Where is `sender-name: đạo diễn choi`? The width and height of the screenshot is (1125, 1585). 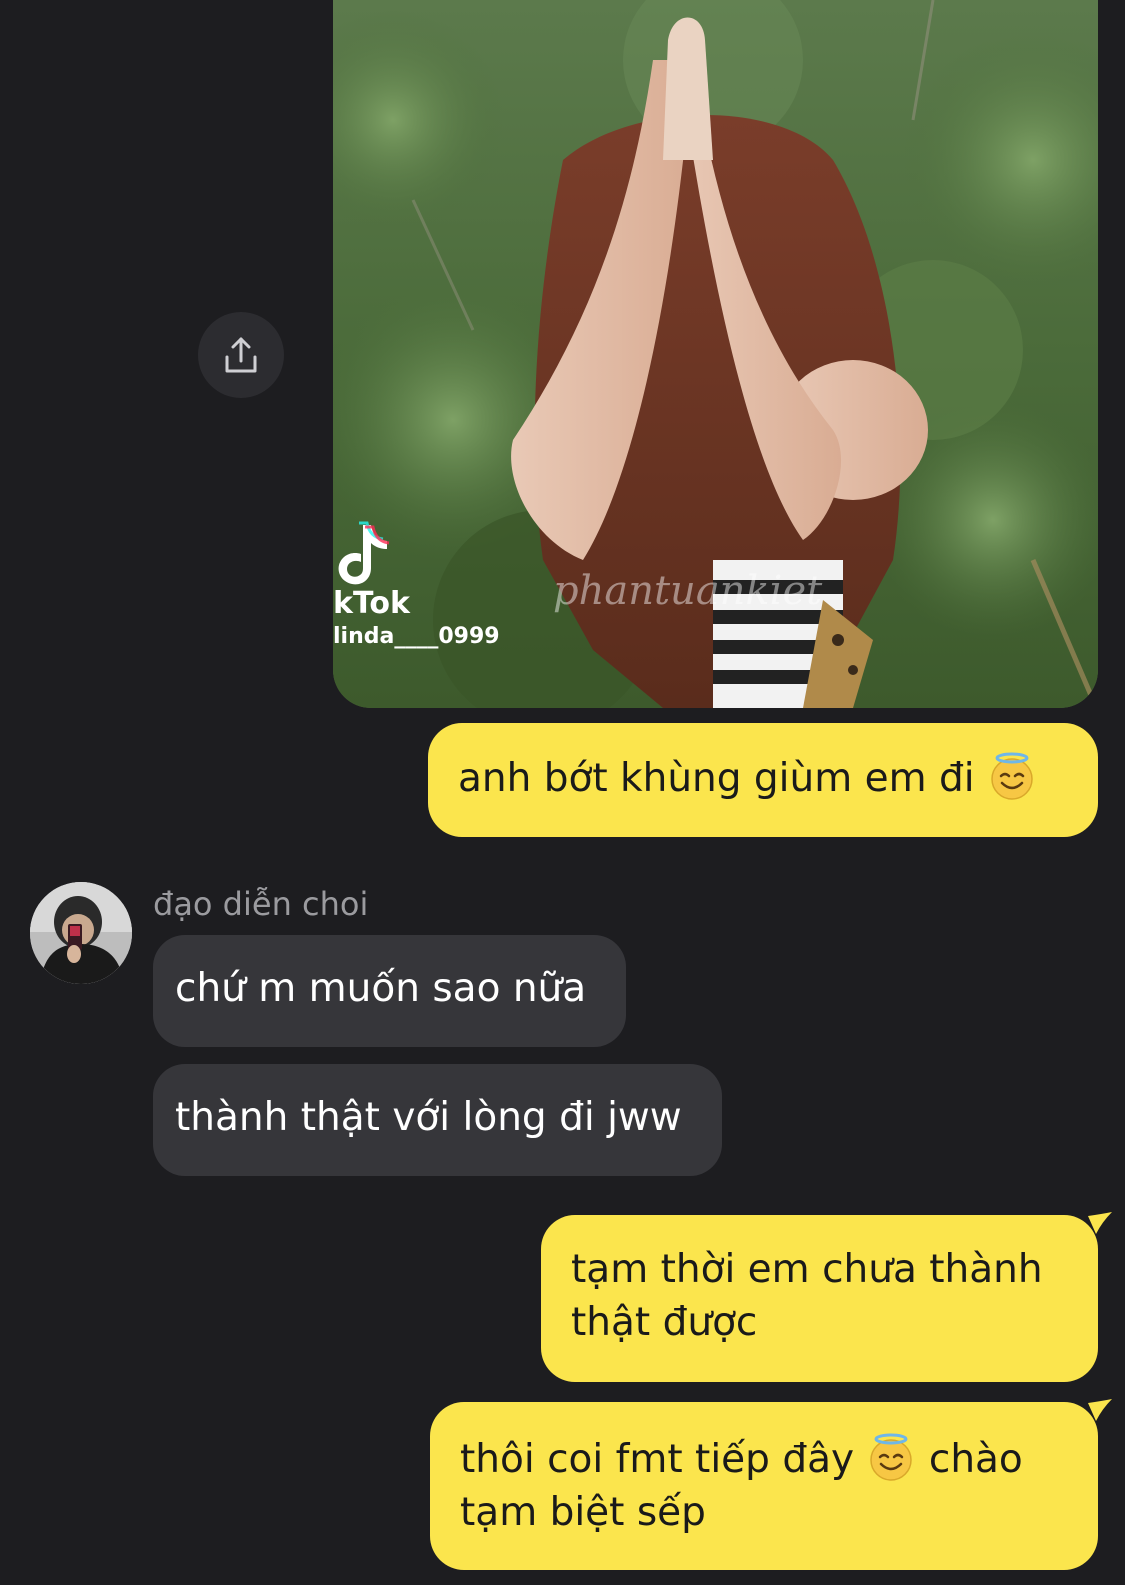
sender-name: đạo diễn choi is located at coordinates (261, 904).